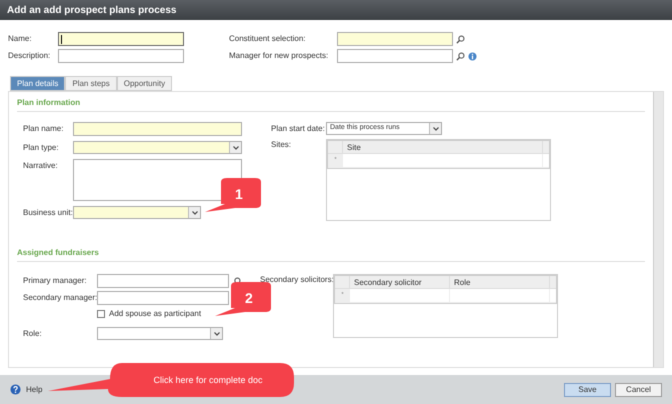 The image size is (672, 404). Describe the element at coordinates (267, 39) in the screenshot. I see `field-label: Constituent selection:` at that location.